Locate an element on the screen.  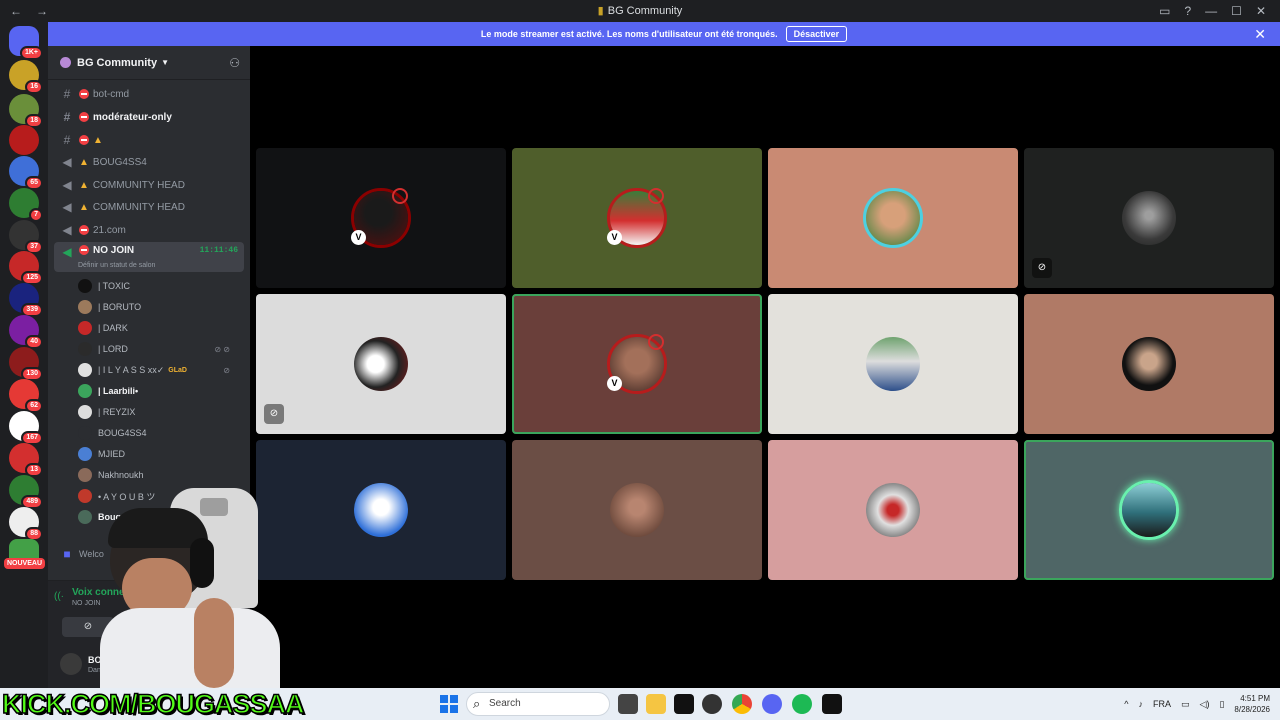
home-button: 1K+ is located at coordinates (26, 43).